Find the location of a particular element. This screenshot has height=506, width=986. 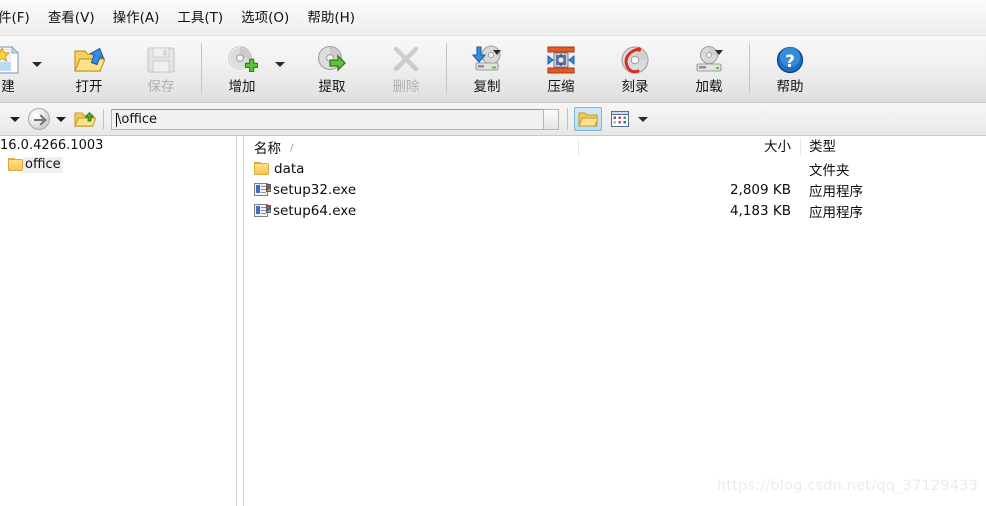

save-button: 保存 is located at coordinates (161, 70).